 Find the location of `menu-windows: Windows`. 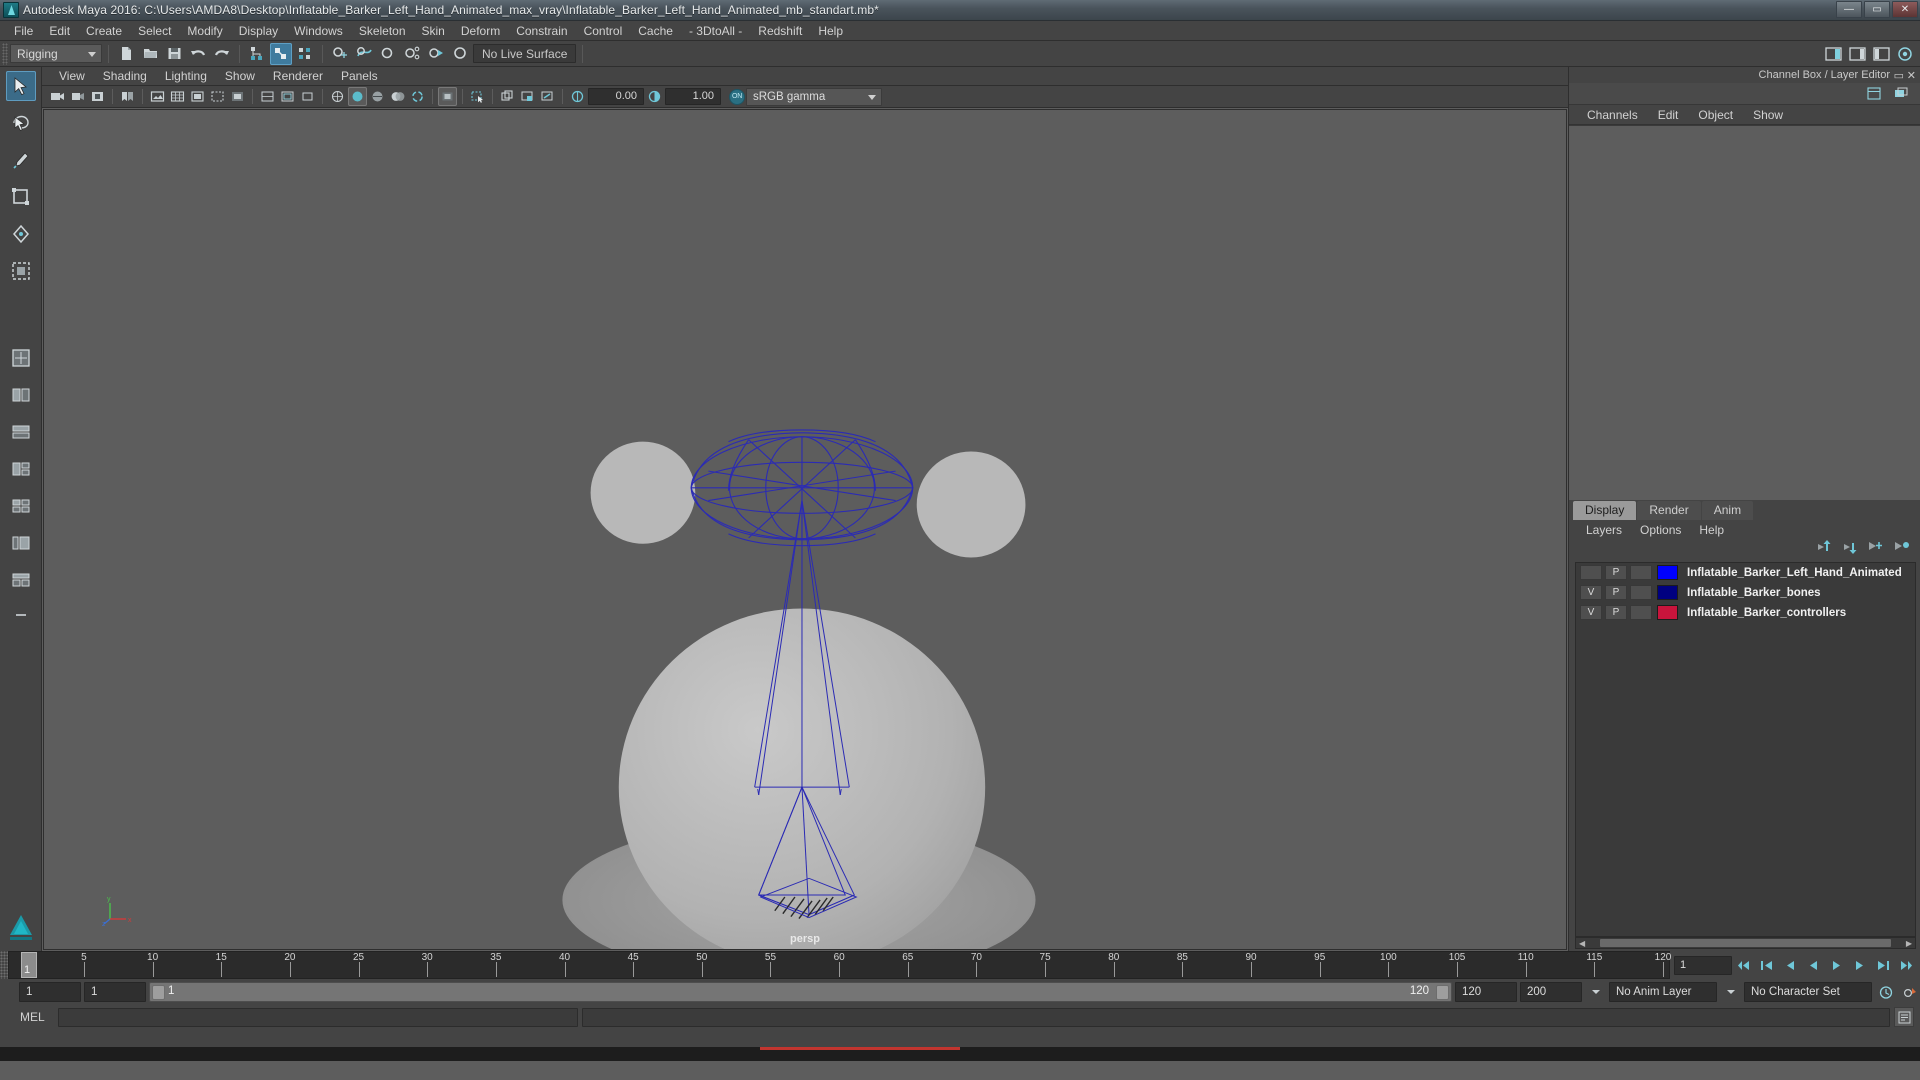

menu-windows: Windows is located at coordinates (318, 31).